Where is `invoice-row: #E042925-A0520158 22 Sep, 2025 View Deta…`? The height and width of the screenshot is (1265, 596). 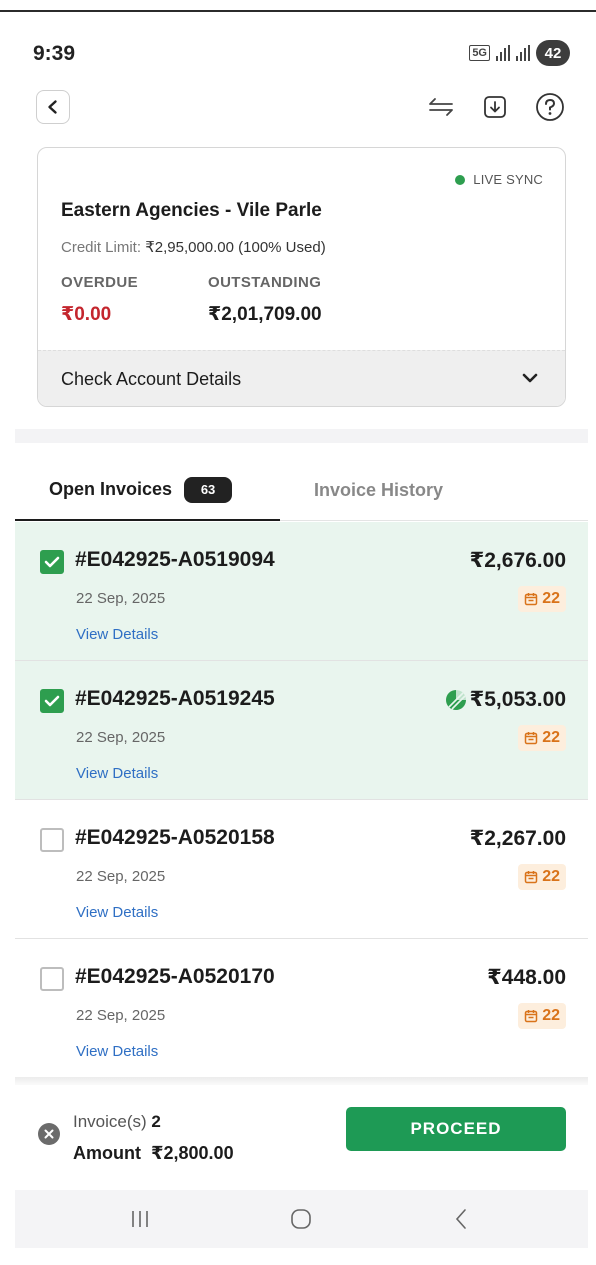 invoice-row: #E042925-A0520158 22 Sep, 2025 View Deta… is located at coordinates (301, 869).